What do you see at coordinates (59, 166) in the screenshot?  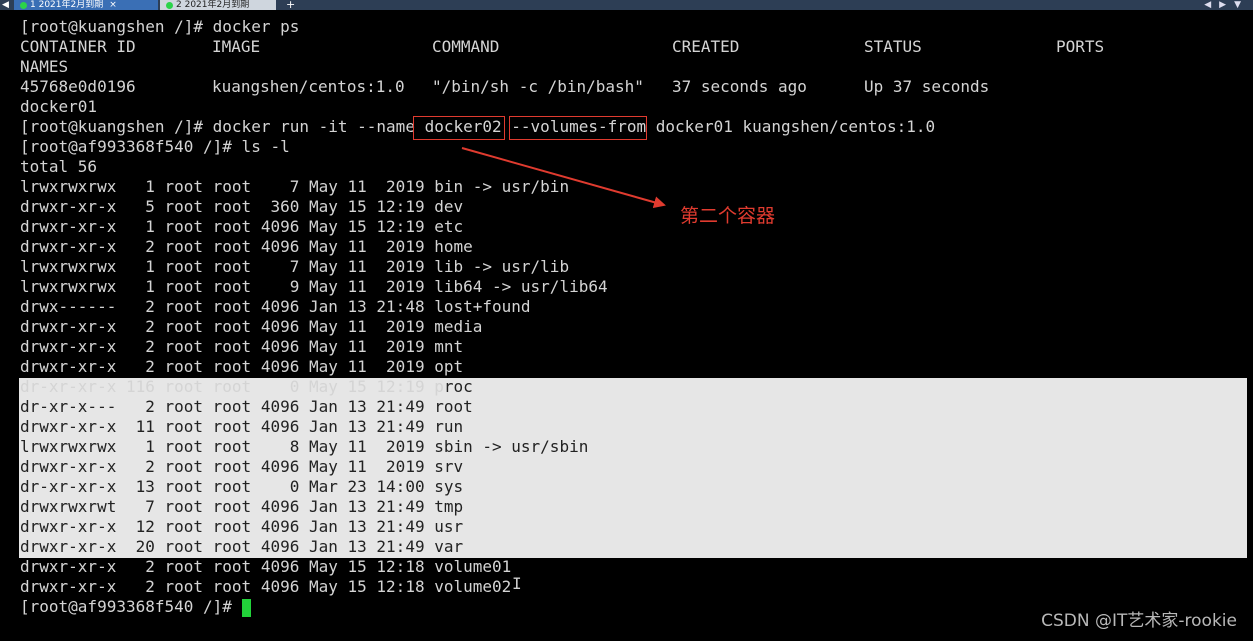 I see `ls-total: total 56` at bounding box center [59, 166].